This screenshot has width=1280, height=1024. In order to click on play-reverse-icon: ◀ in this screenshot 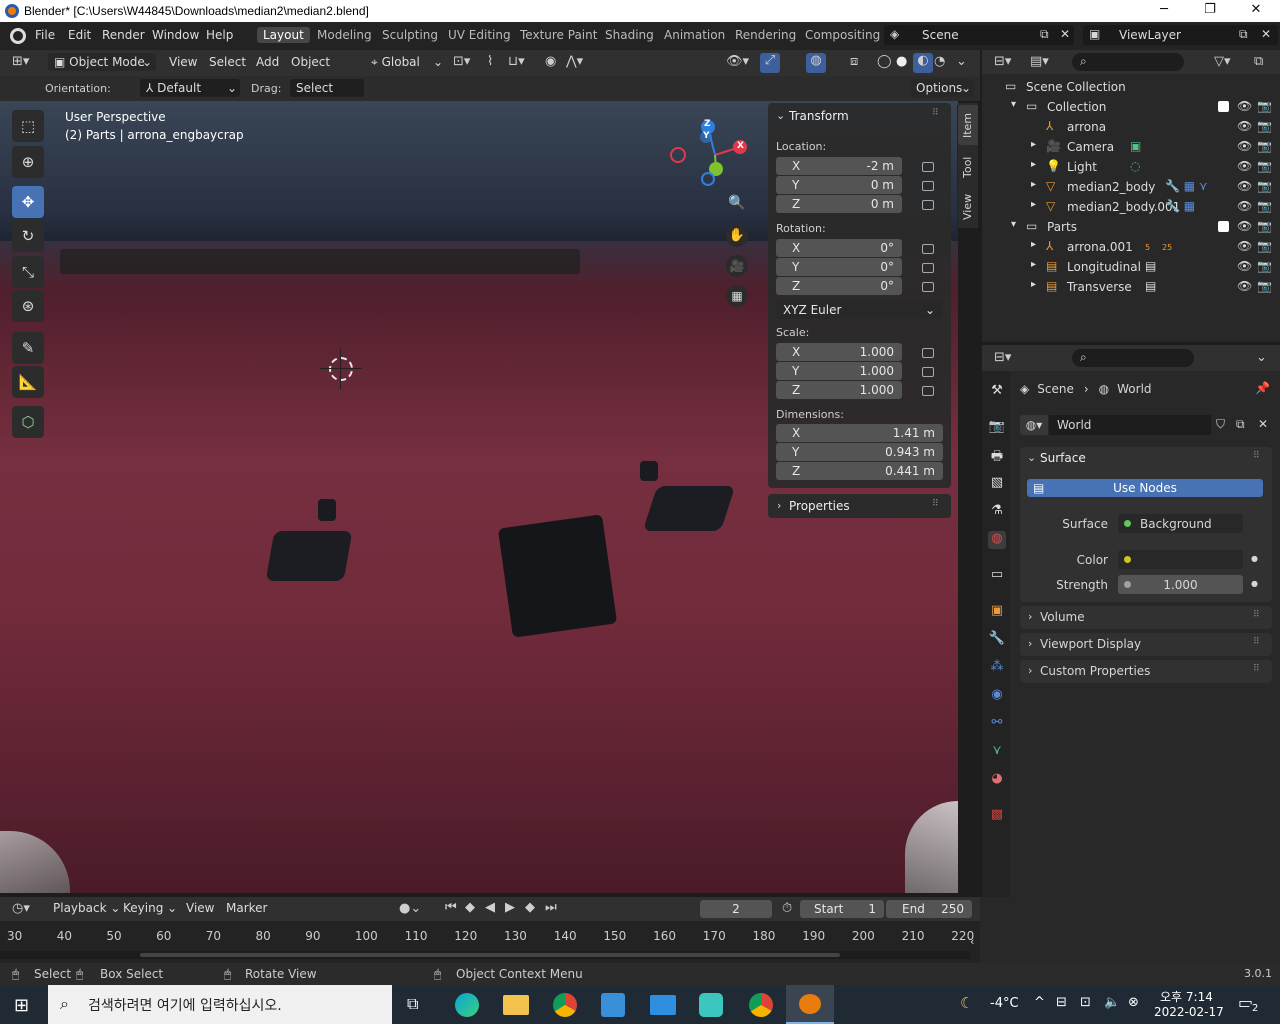, I will do `click(490, 907)`.